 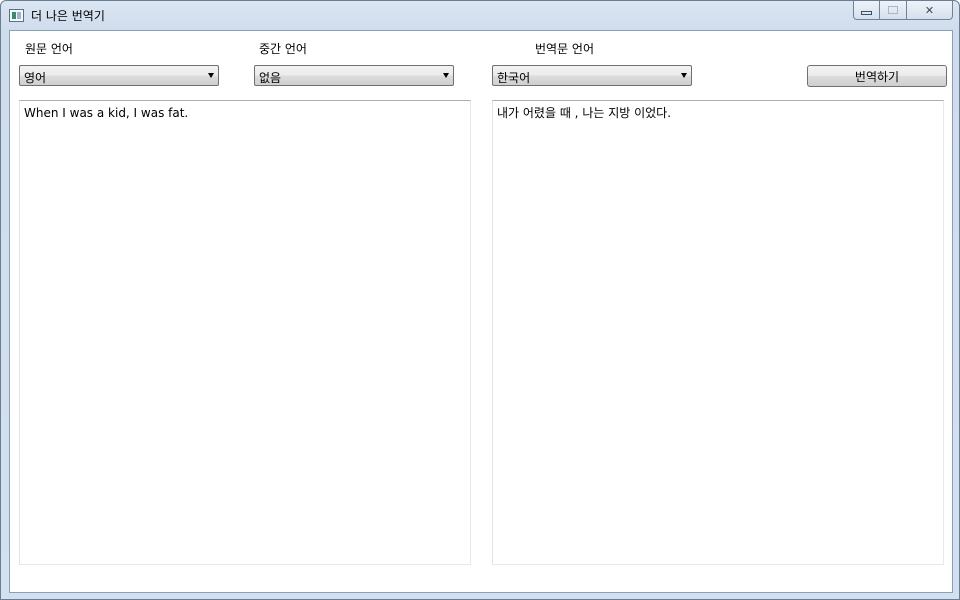 I want to click on window-title: 더 나은 번역기, so click(x=68, y=16).